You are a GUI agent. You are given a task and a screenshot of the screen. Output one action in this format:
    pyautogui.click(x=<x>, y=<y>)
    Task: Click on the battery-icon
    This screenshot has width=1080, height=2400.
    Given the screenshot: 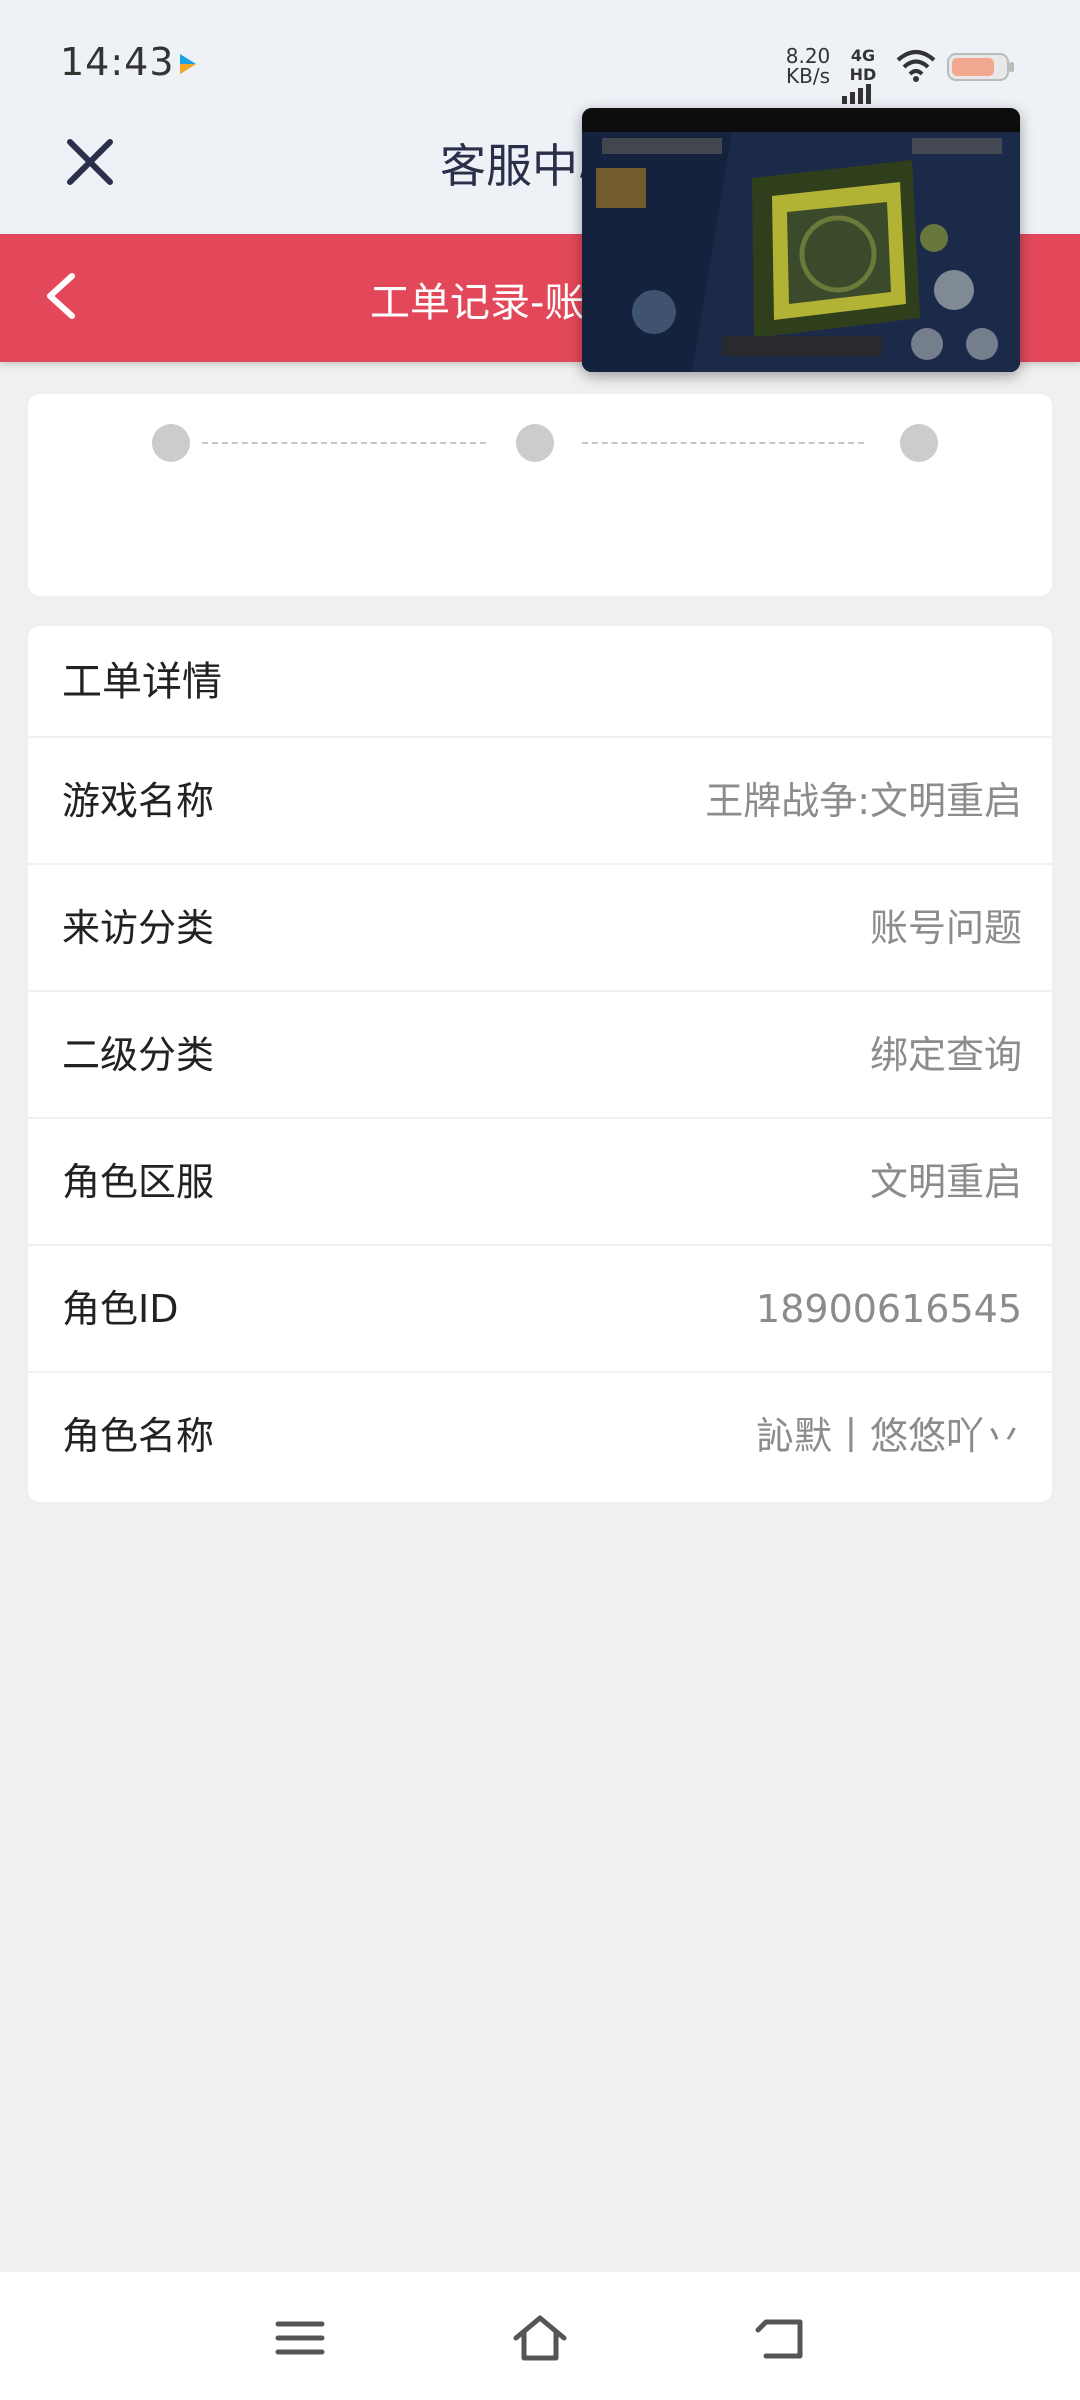 What is the action you would take?
    pyautogui.click(x=980, y=67)
    